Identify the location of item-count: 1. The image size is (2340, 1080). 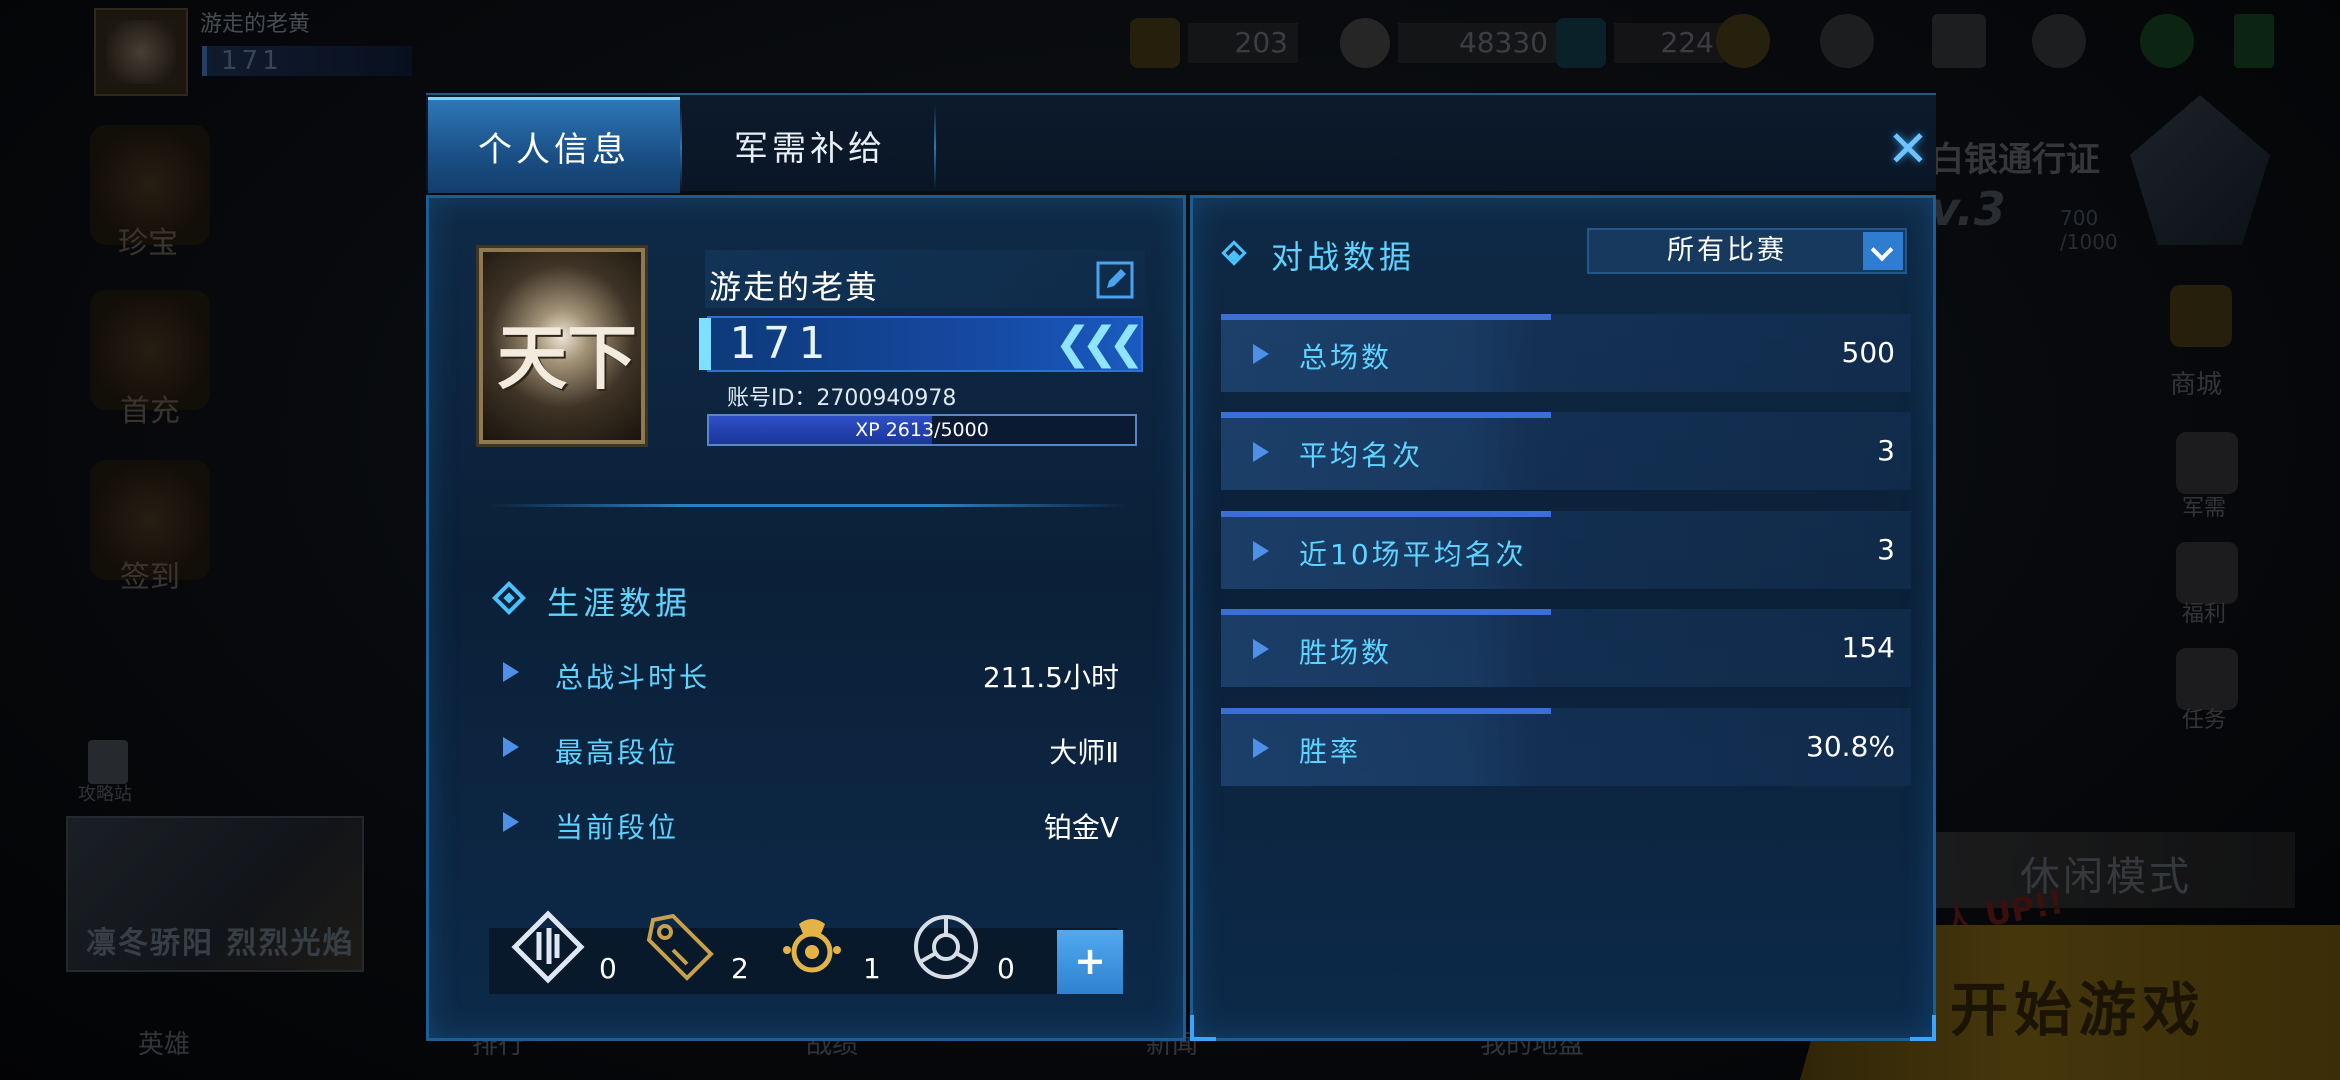
(872, 968).